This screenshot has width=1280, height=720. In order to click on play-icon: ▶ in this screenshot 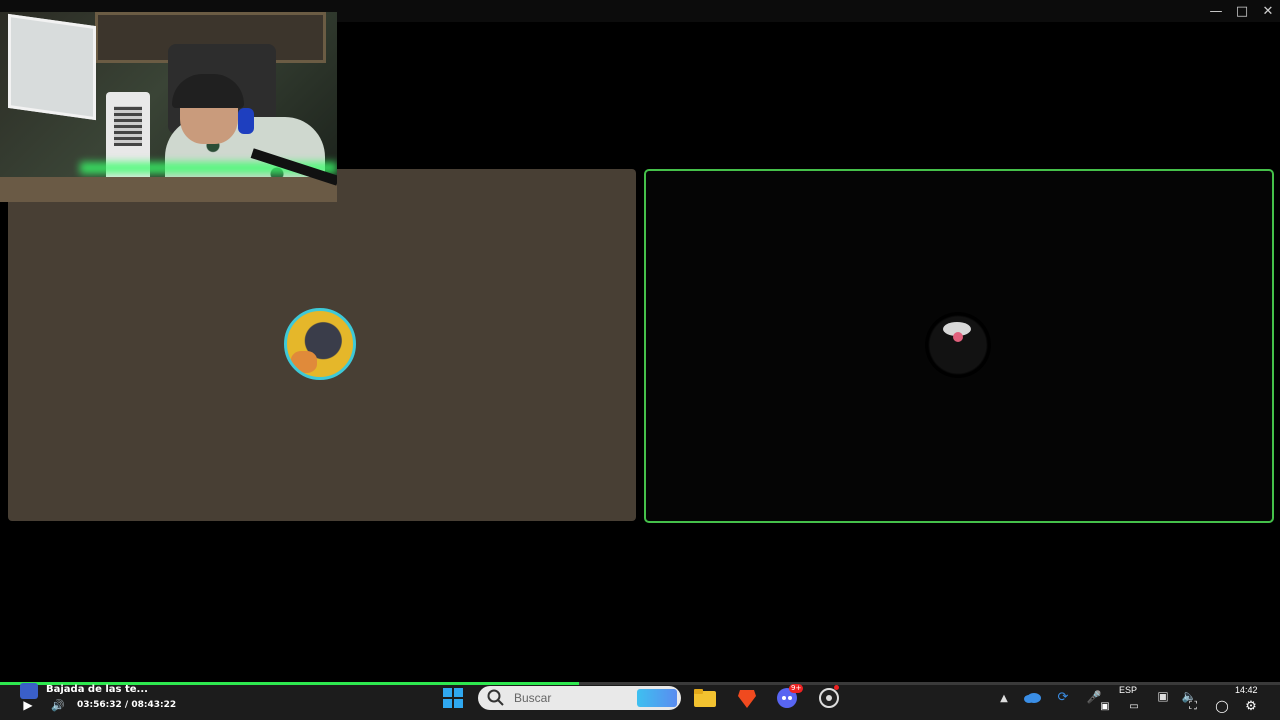, I will do `click(28, 705)`.